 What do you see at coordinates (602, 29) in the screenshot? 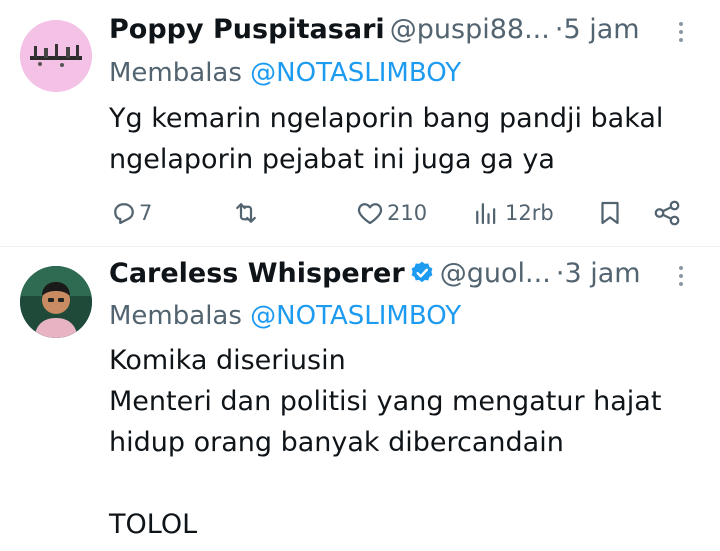
I see `timestamp: 5 jam` at bounding box center [602, 29].